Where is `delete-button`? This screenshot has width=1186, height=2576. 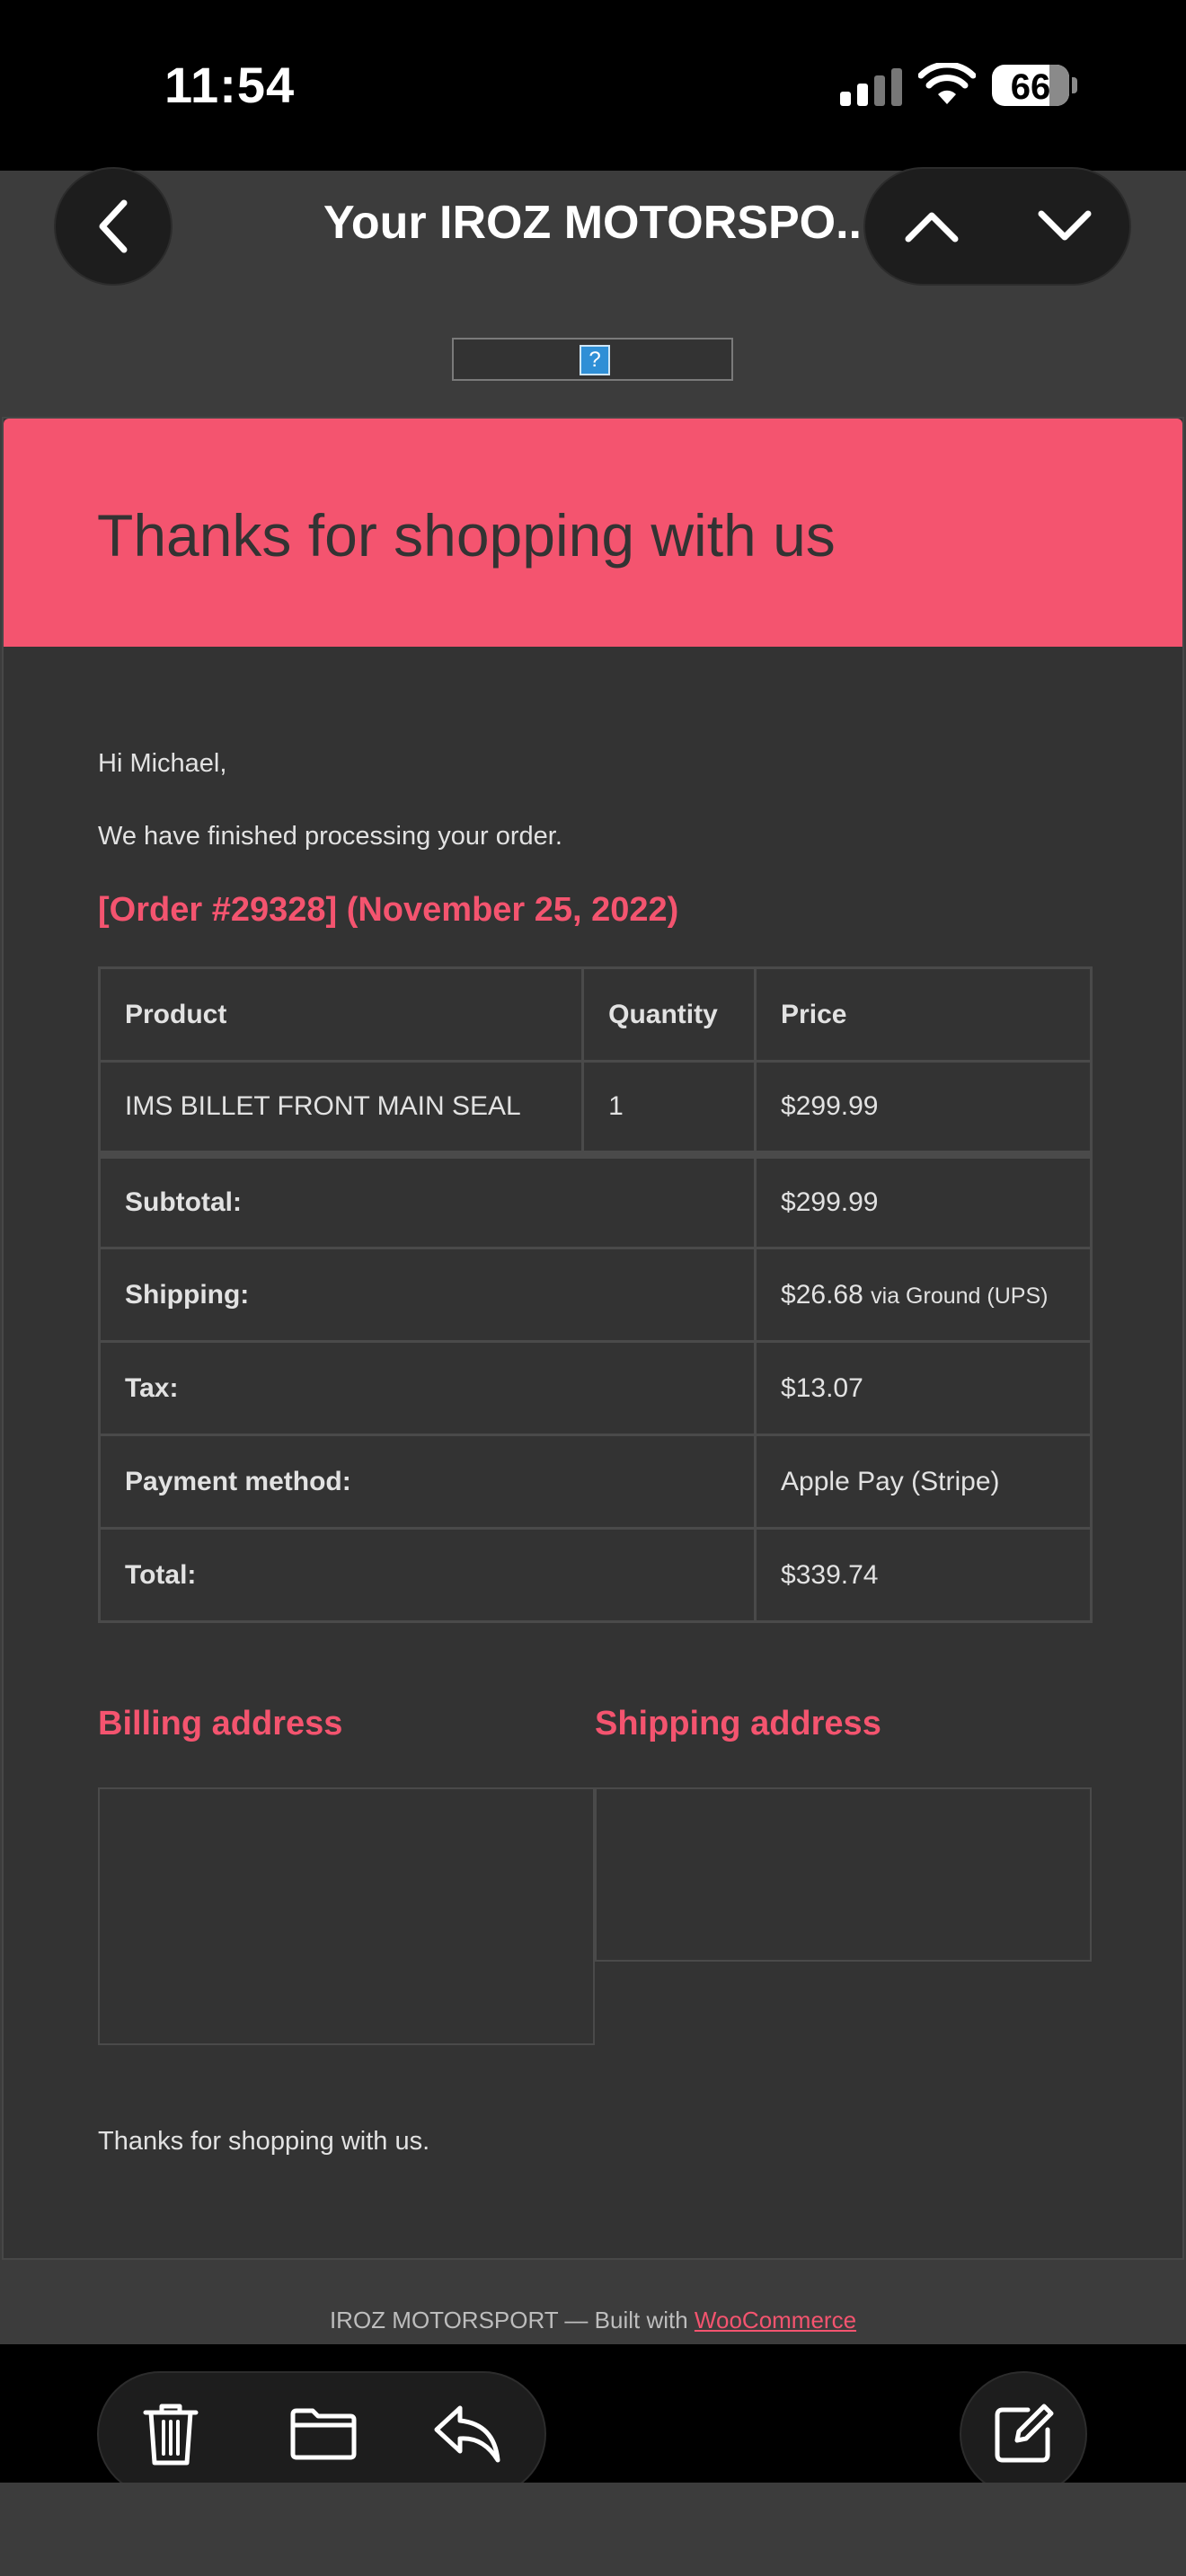 delete-button is located at coordinates (171, 2434).